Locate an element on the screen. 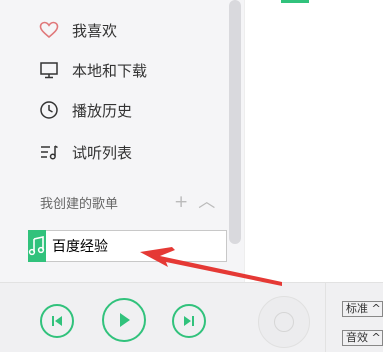  heart-icon is located at coordinates (49, 30).